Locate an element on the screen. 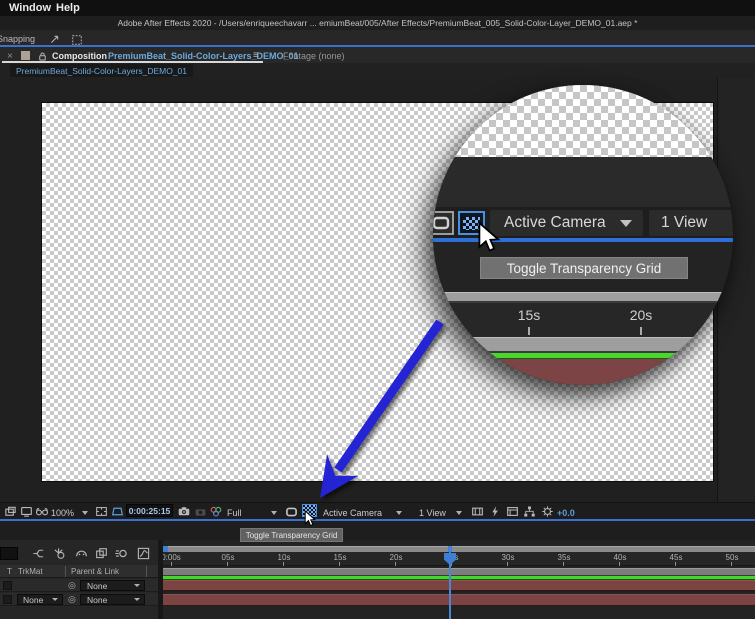  magnified-work-area-bar is located at coordinates (583, 345).